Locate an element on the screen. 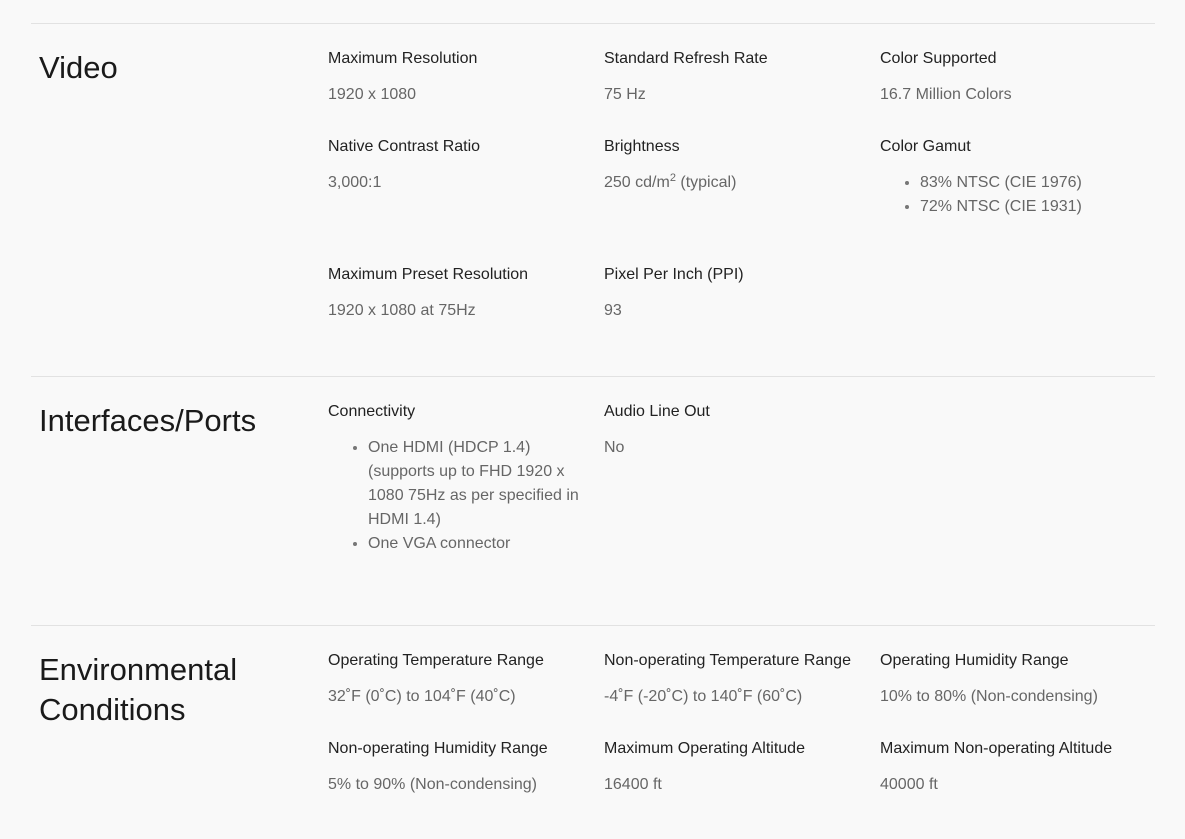  spec-value: 10% to 80% (Non-condensing) is located at coordinates (989, 696).